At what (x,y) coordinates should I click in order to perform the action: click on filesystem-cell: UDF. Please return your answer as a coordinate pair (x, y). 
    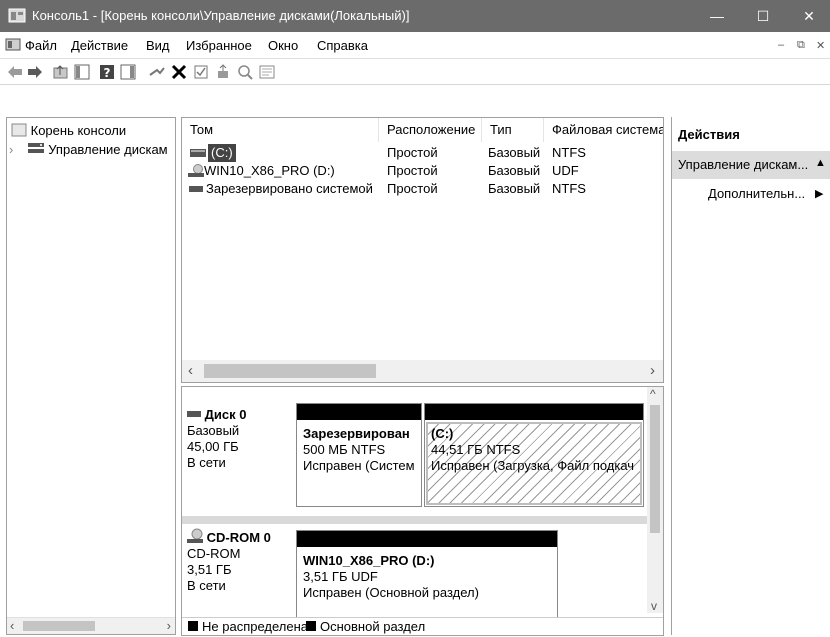
    Looking at the image, I should click on (565, 170).